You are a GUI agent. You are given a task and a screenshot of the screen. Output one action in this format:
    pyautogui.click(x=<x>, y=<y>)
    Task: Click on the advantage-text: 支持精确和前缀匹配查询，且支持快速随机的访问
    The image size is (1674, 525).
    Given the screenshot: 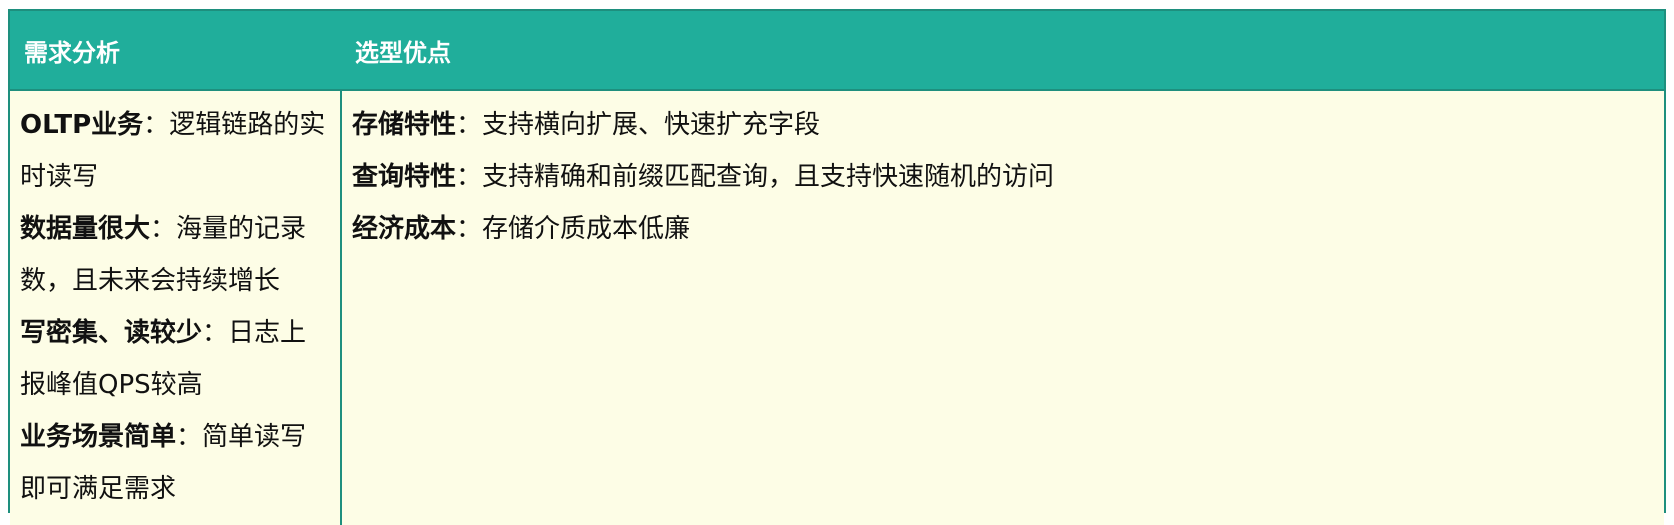 What is the action you would take?
    pyautogui.click(x=768, y=177)
    